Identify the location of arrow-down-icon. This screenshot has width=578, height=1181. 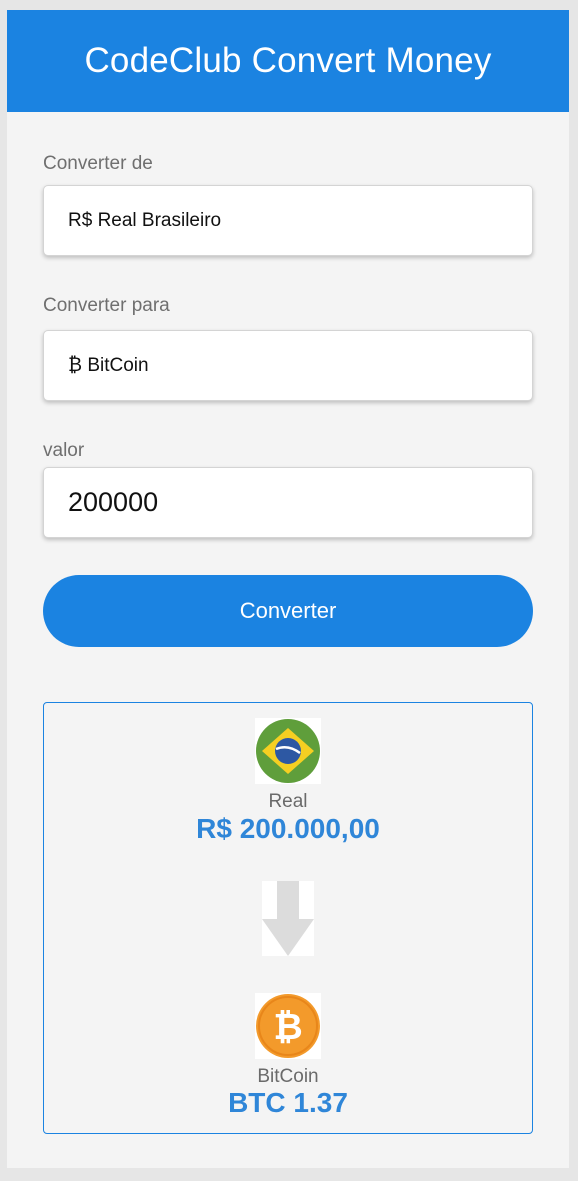
(288, 918).